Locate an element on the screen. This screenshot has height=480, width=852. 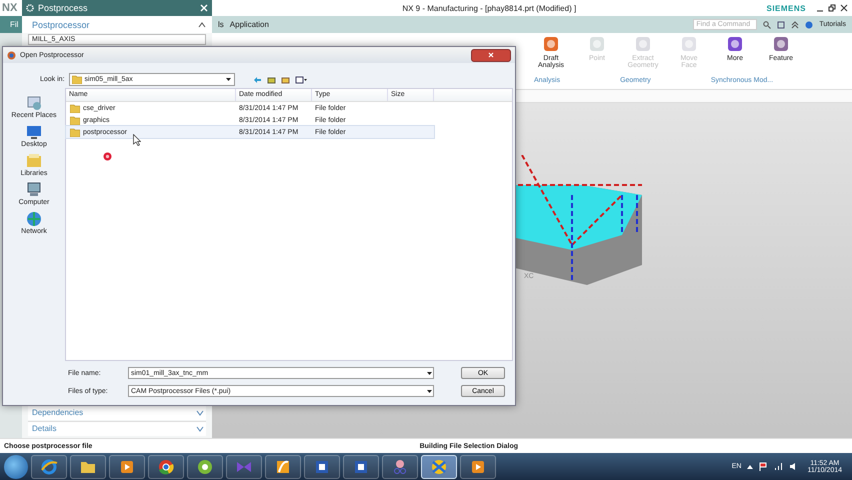
section-header: Details is located at coordinates (44, 429).